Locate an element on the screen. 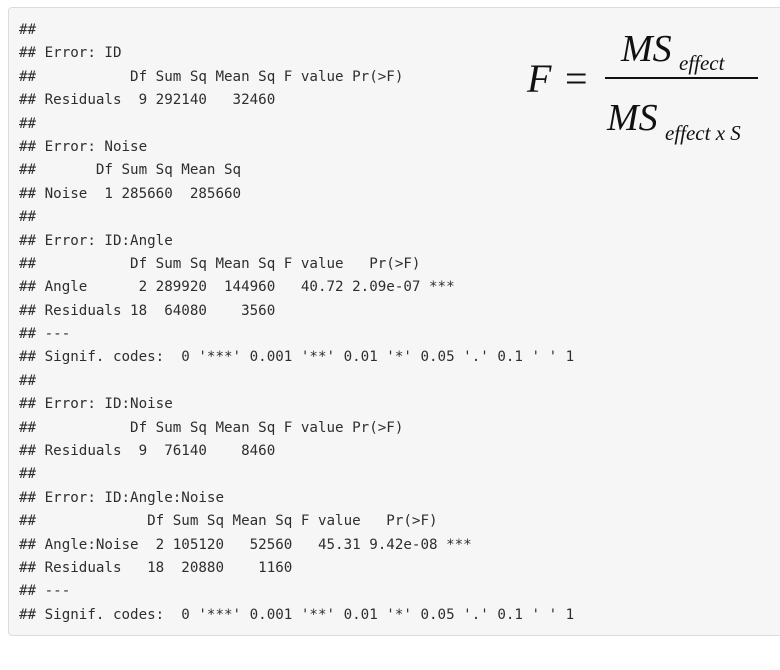 The height and width of the screenshot is (670, 780). console-line: ## Df Sum Sq Mean Sq is located at coordinates (296, 170).